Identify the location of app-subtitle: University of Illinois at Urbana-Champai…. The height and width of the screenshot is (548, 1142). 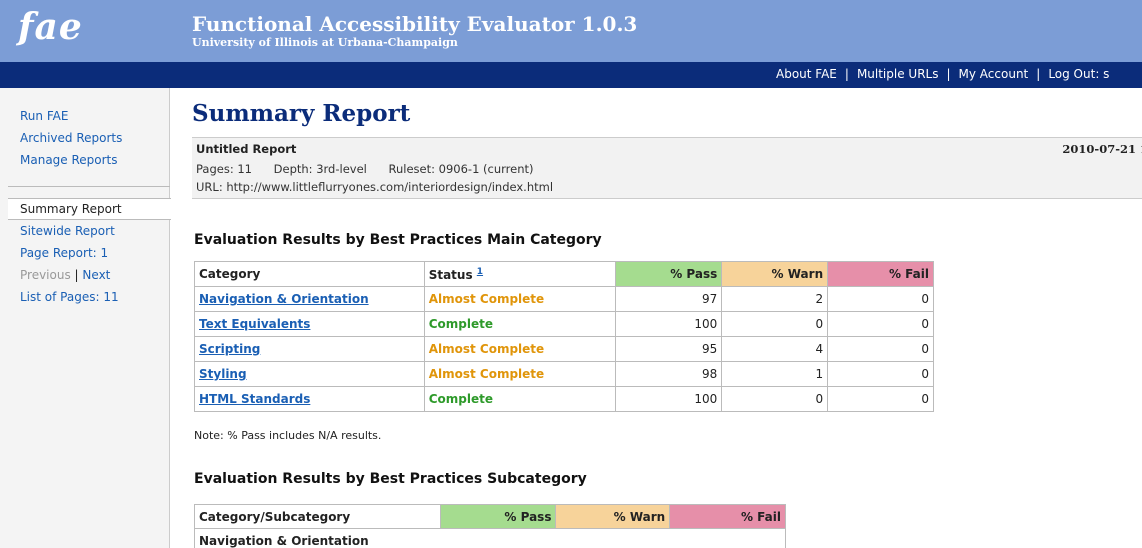
(325, 42).